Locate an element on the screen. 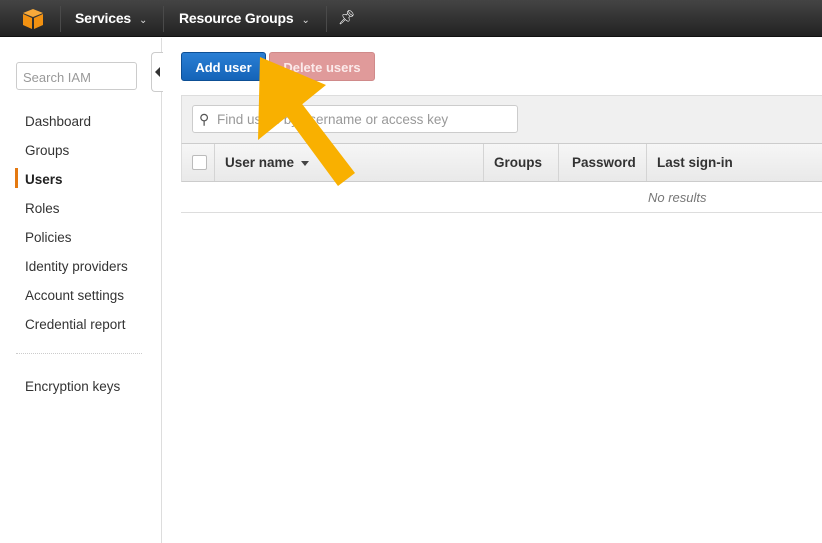  column-user-name: User name is located at coordinates (349, 162).